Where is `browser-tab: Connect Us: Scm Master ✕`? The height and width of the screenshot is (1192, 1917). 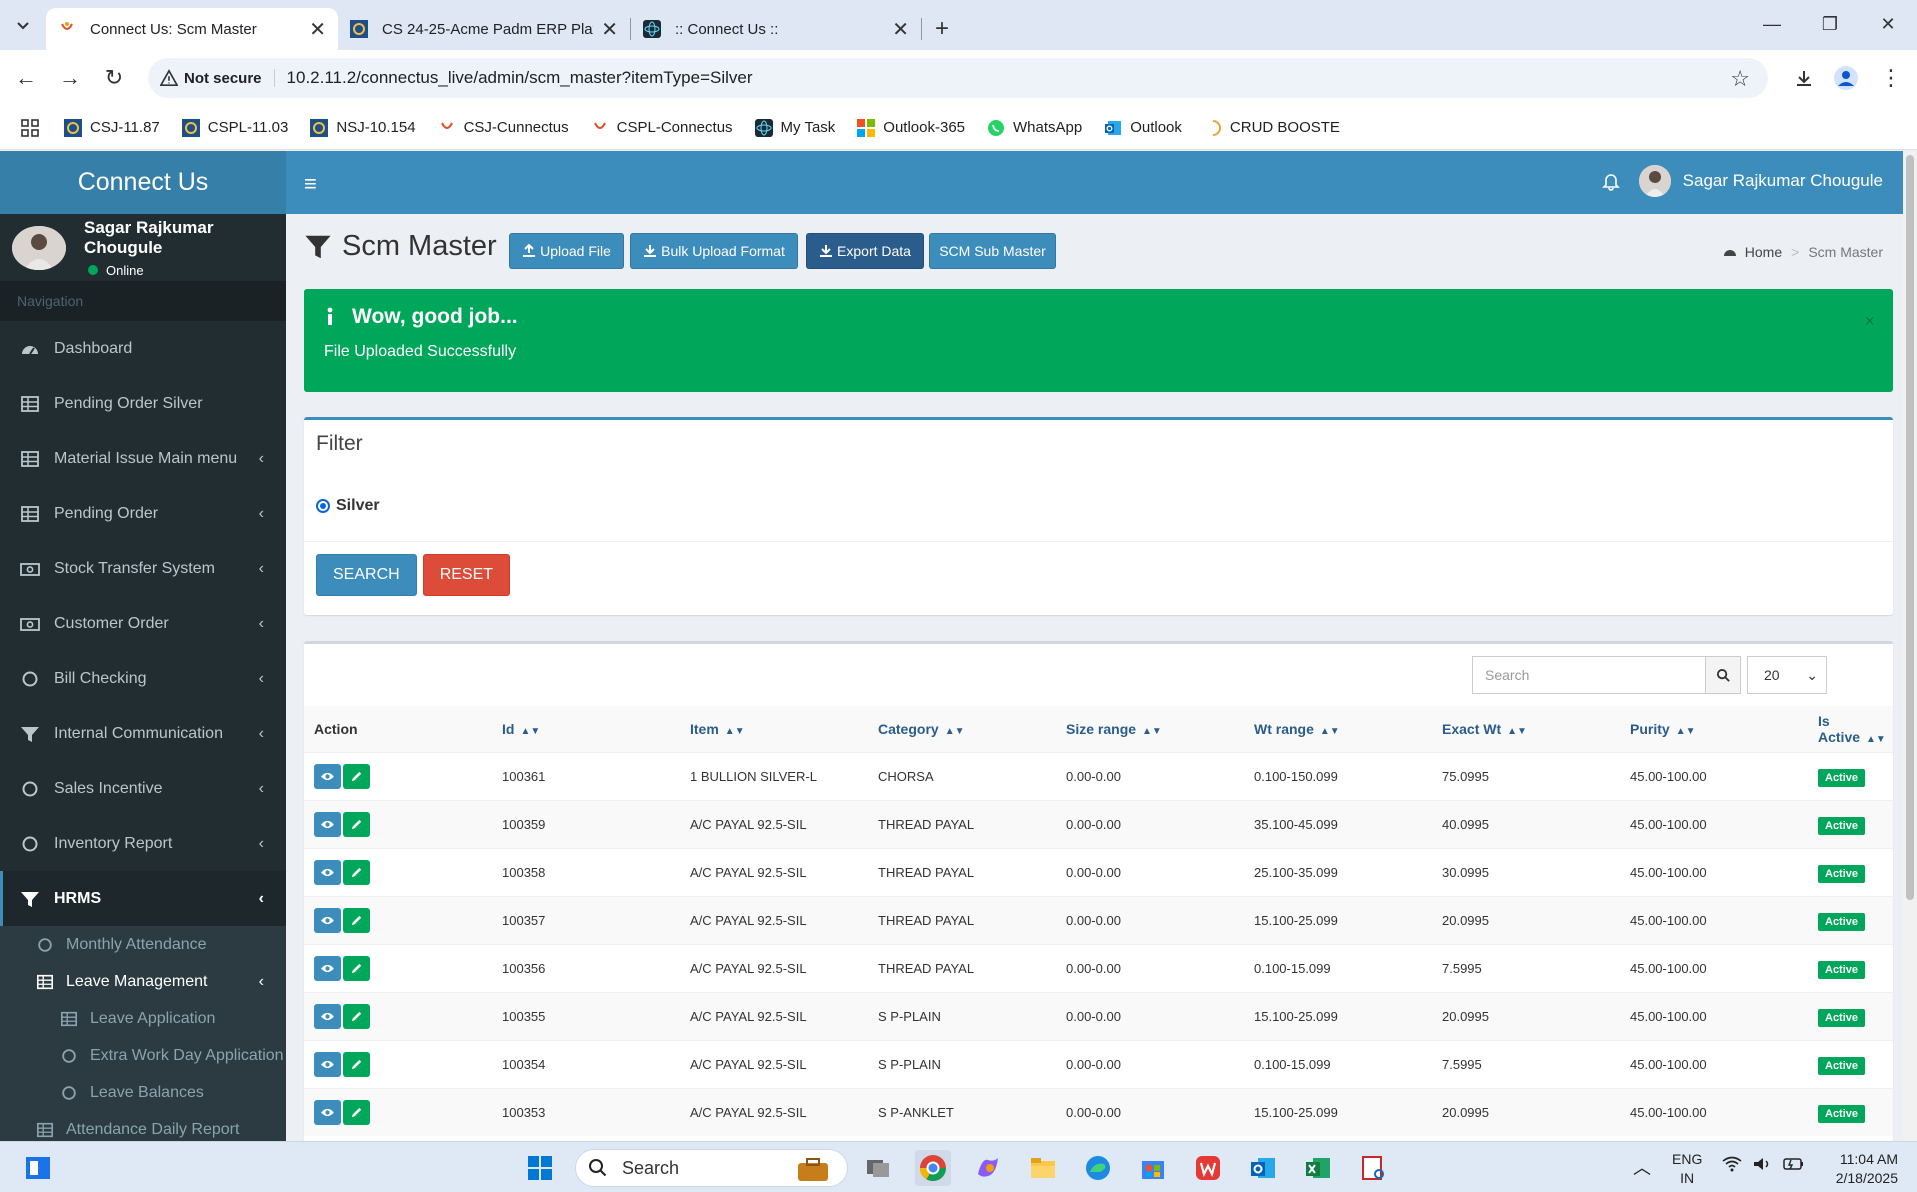
browser-tab: Connect Us: Scm Master ✕ is located at coordinates (192, 29).